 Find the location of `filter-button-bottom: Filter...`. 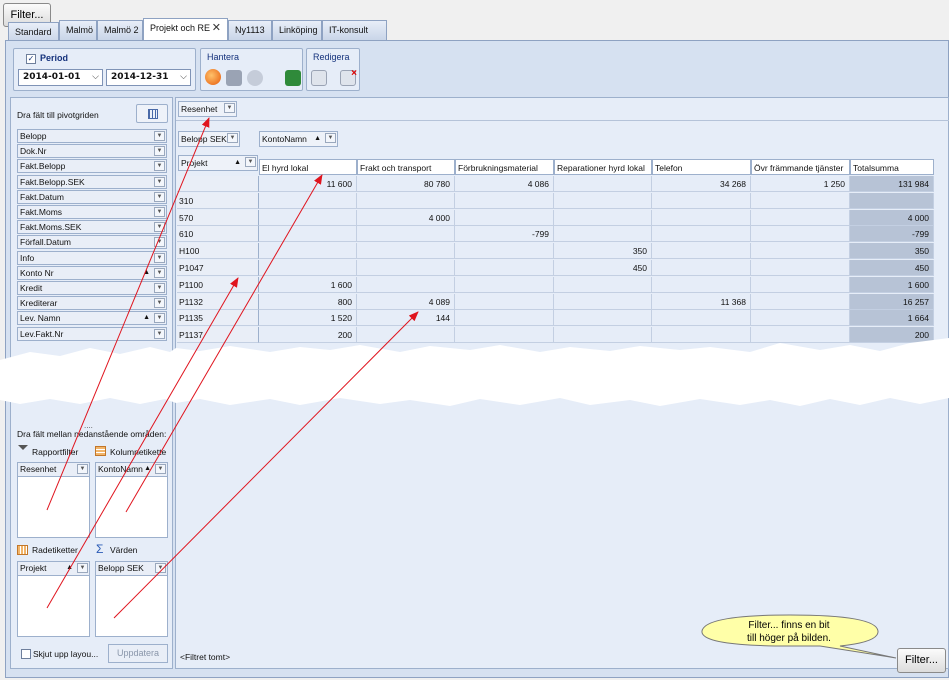

filter-button-bottom: Filter... is located at coordinates (921, 660).